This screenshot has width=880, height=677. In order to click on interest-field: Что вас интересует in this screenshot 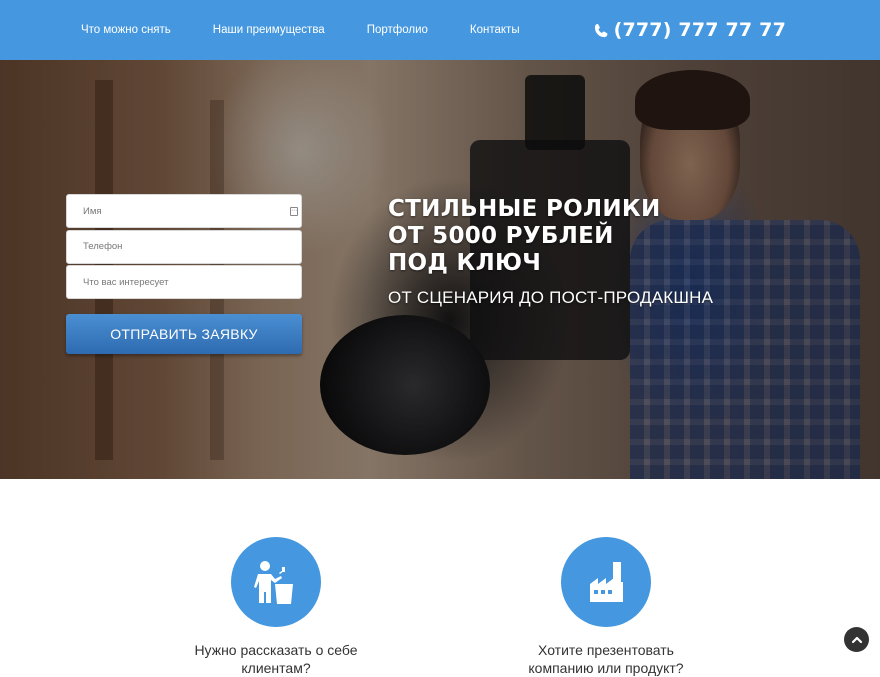, I will do `click(184, 282)`.